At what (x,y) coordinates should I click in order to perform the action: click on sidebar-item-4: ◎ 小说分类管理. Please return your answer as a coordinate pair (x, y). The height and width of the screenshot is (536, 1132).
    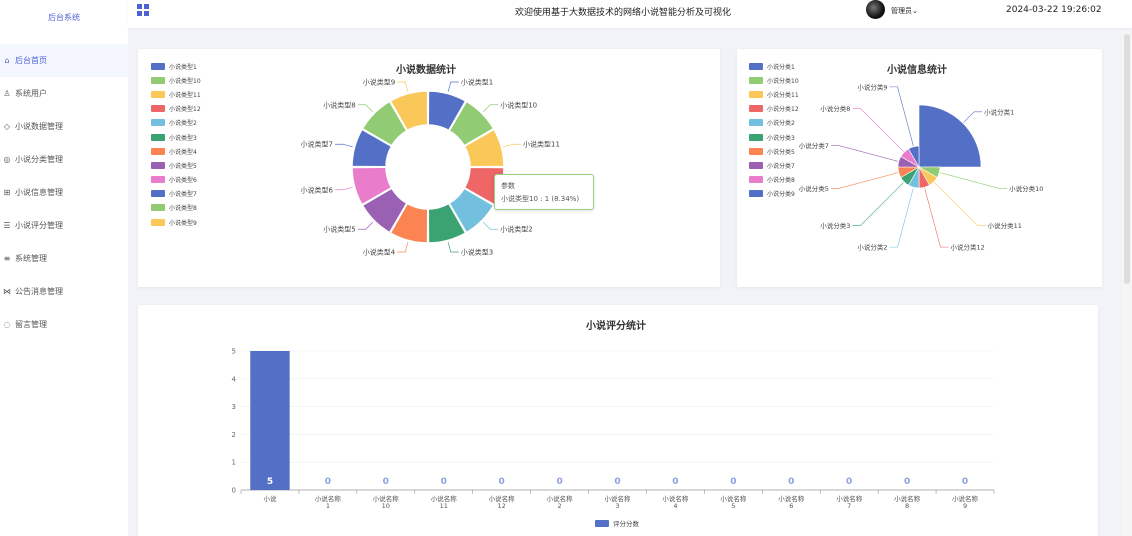
    Looking at the image, I should click on (64, 159).